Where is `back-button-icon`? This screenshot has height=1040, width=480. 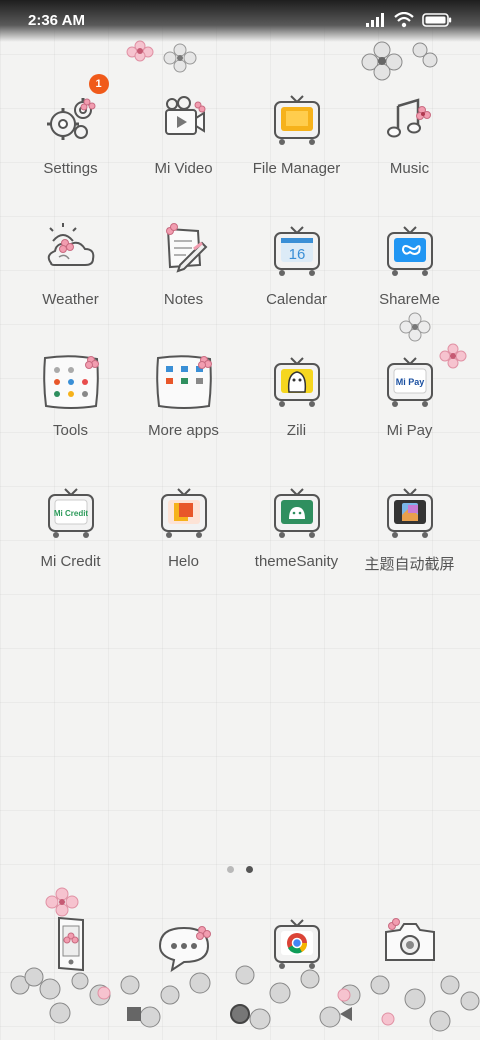 back-button-icon is located at coordinates (346, 1014).